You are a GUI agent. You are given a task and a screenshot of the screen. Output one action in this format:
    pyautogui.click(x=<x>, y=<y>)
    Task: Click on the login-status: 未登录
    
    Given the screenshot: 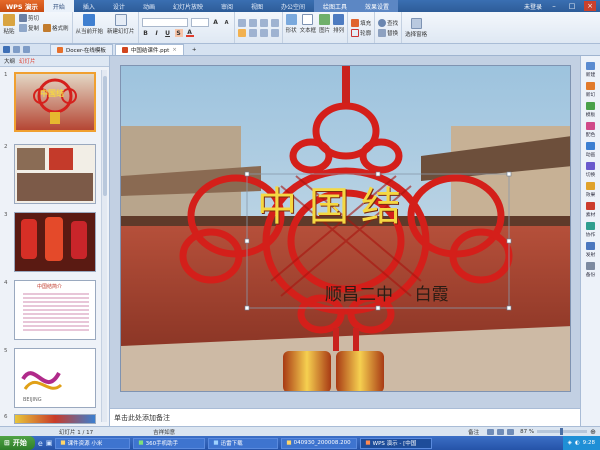 What is the action you would take?
    pyautogui.click(x=533, y=6)
    